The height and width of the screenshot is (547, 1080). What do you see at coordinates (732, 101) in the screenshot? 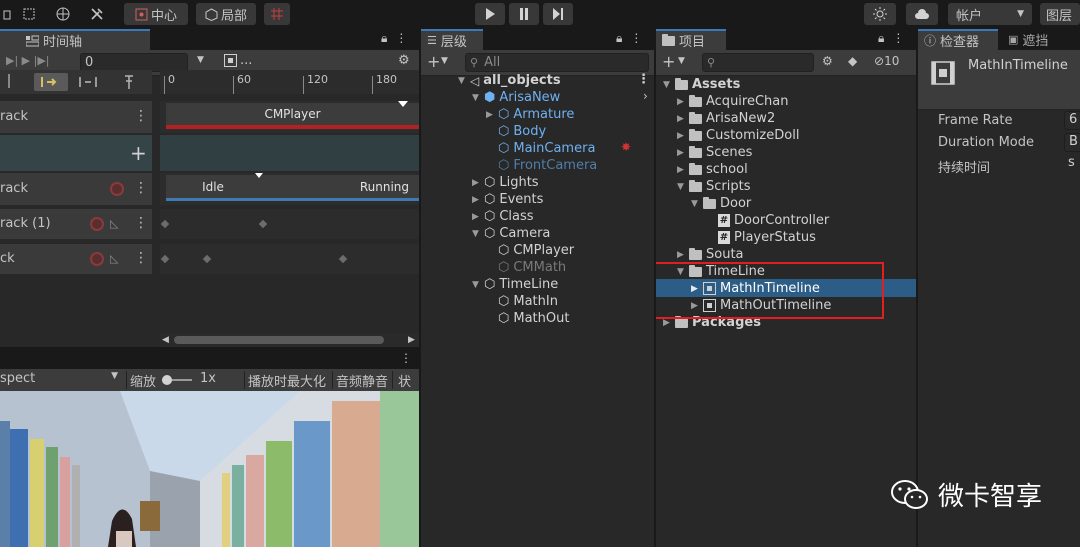
I see `tree-item: ▶ AcquireChan` at bounding box center [732, 101].